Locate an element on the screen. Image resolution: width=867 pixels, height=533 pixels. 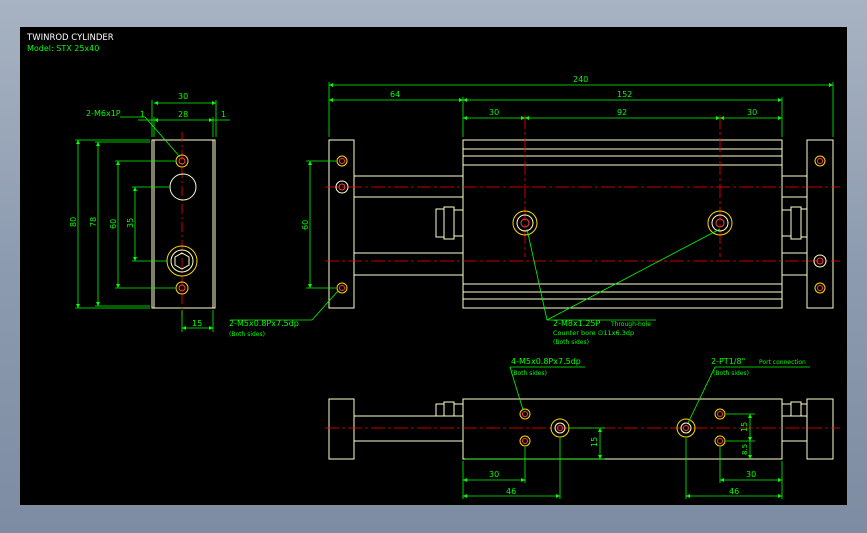
front-view-holes is located at coordinates (581, 224).